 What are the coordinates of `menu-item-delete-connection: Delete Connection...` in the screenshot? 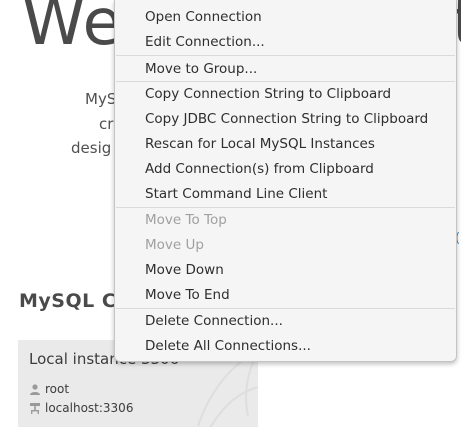 It's located at (285, 321).